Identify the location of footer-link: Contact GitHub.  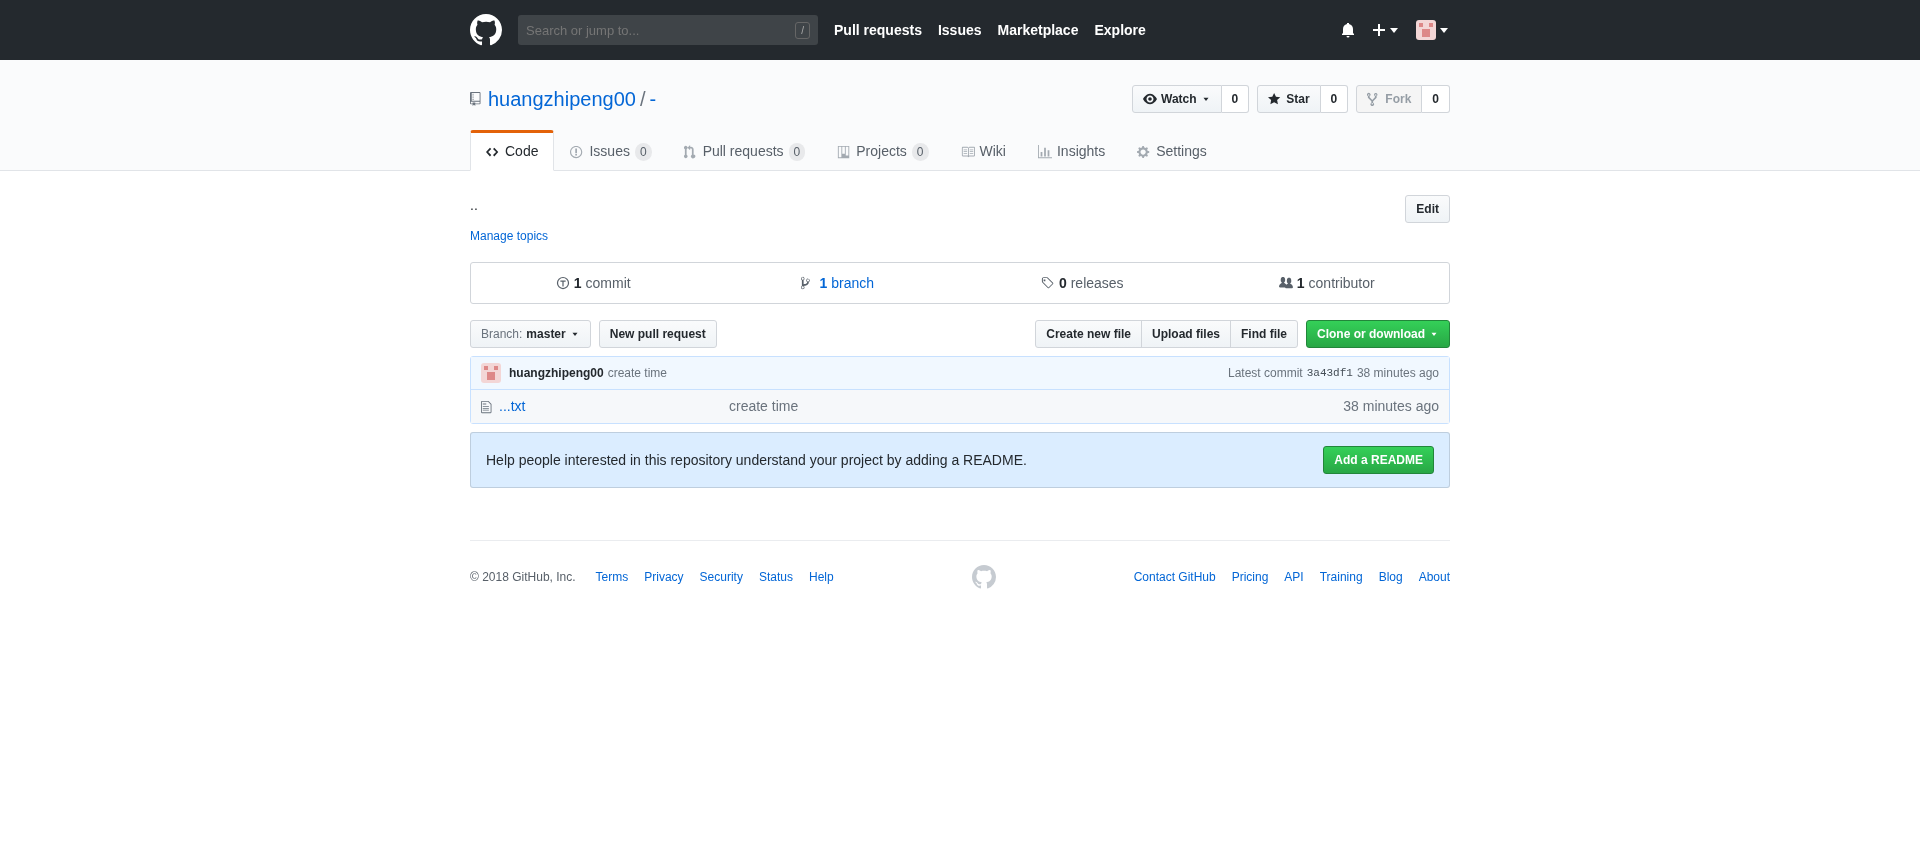
(1174, 577).